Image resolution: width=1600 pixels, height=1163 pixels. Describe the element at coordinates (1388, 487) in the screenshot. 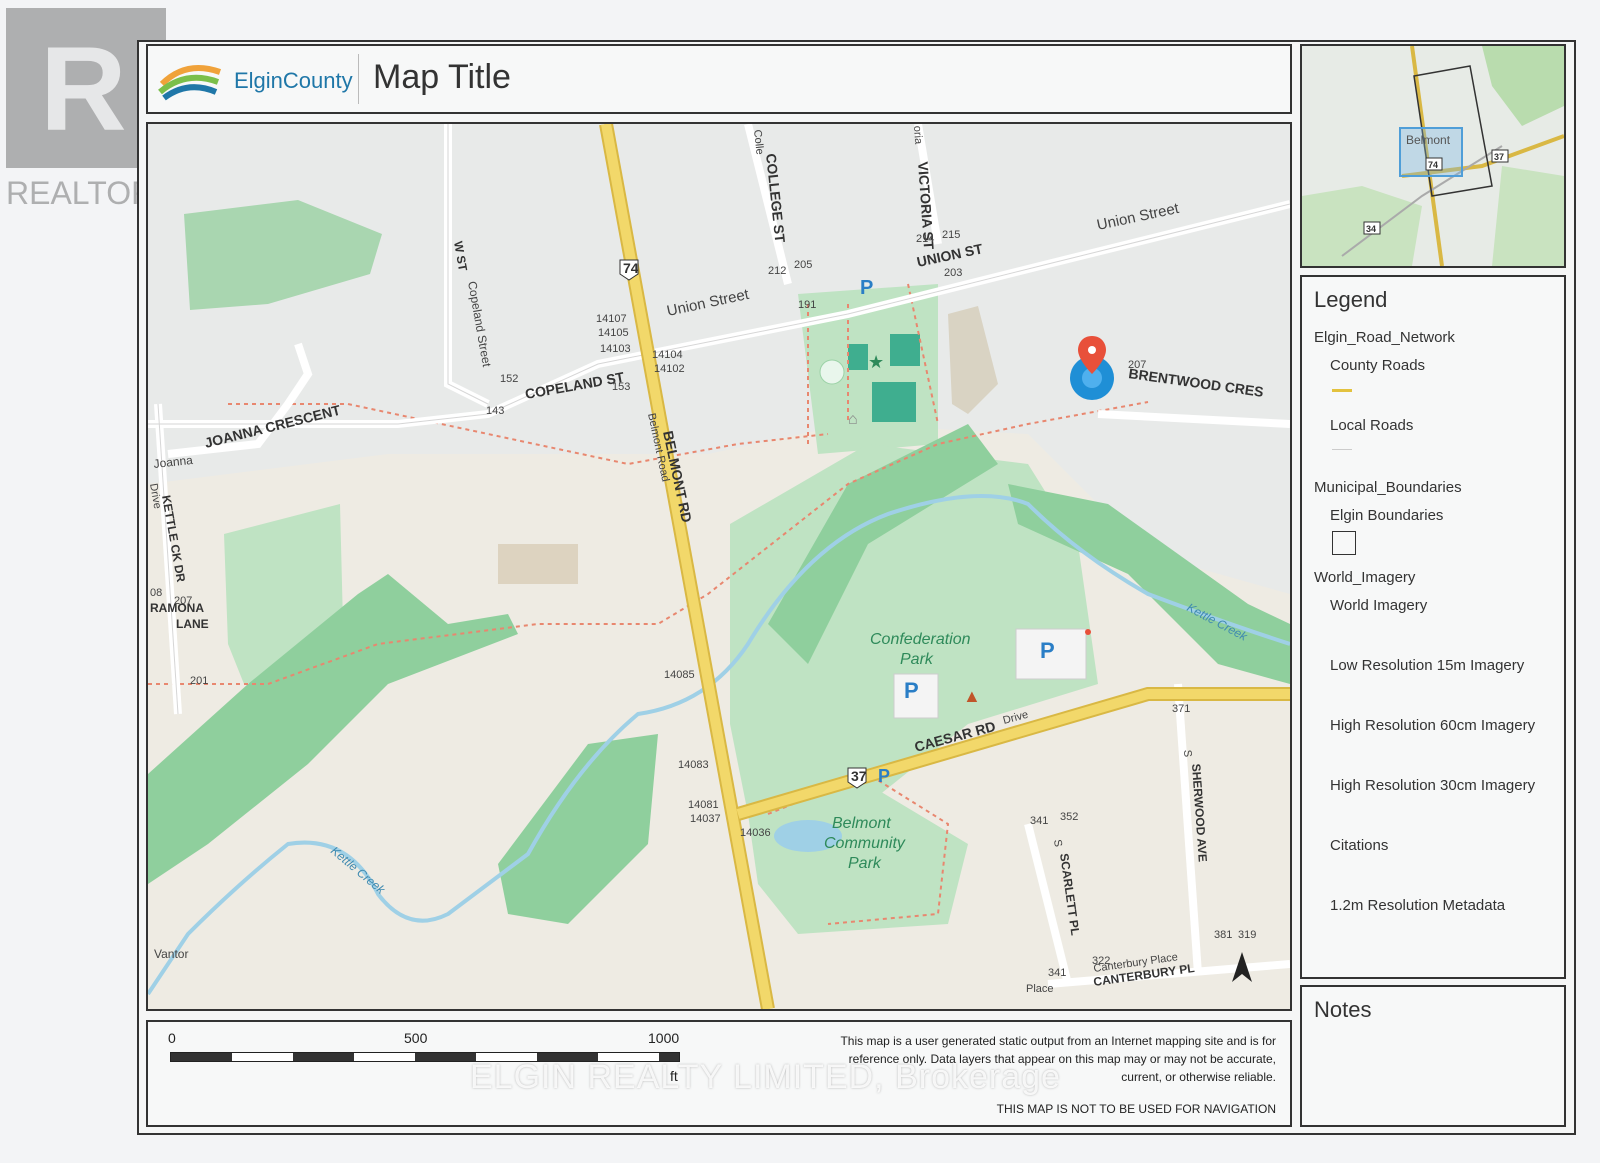

I see `legend-group-municipal: Municipal_Boundaries` at that location.